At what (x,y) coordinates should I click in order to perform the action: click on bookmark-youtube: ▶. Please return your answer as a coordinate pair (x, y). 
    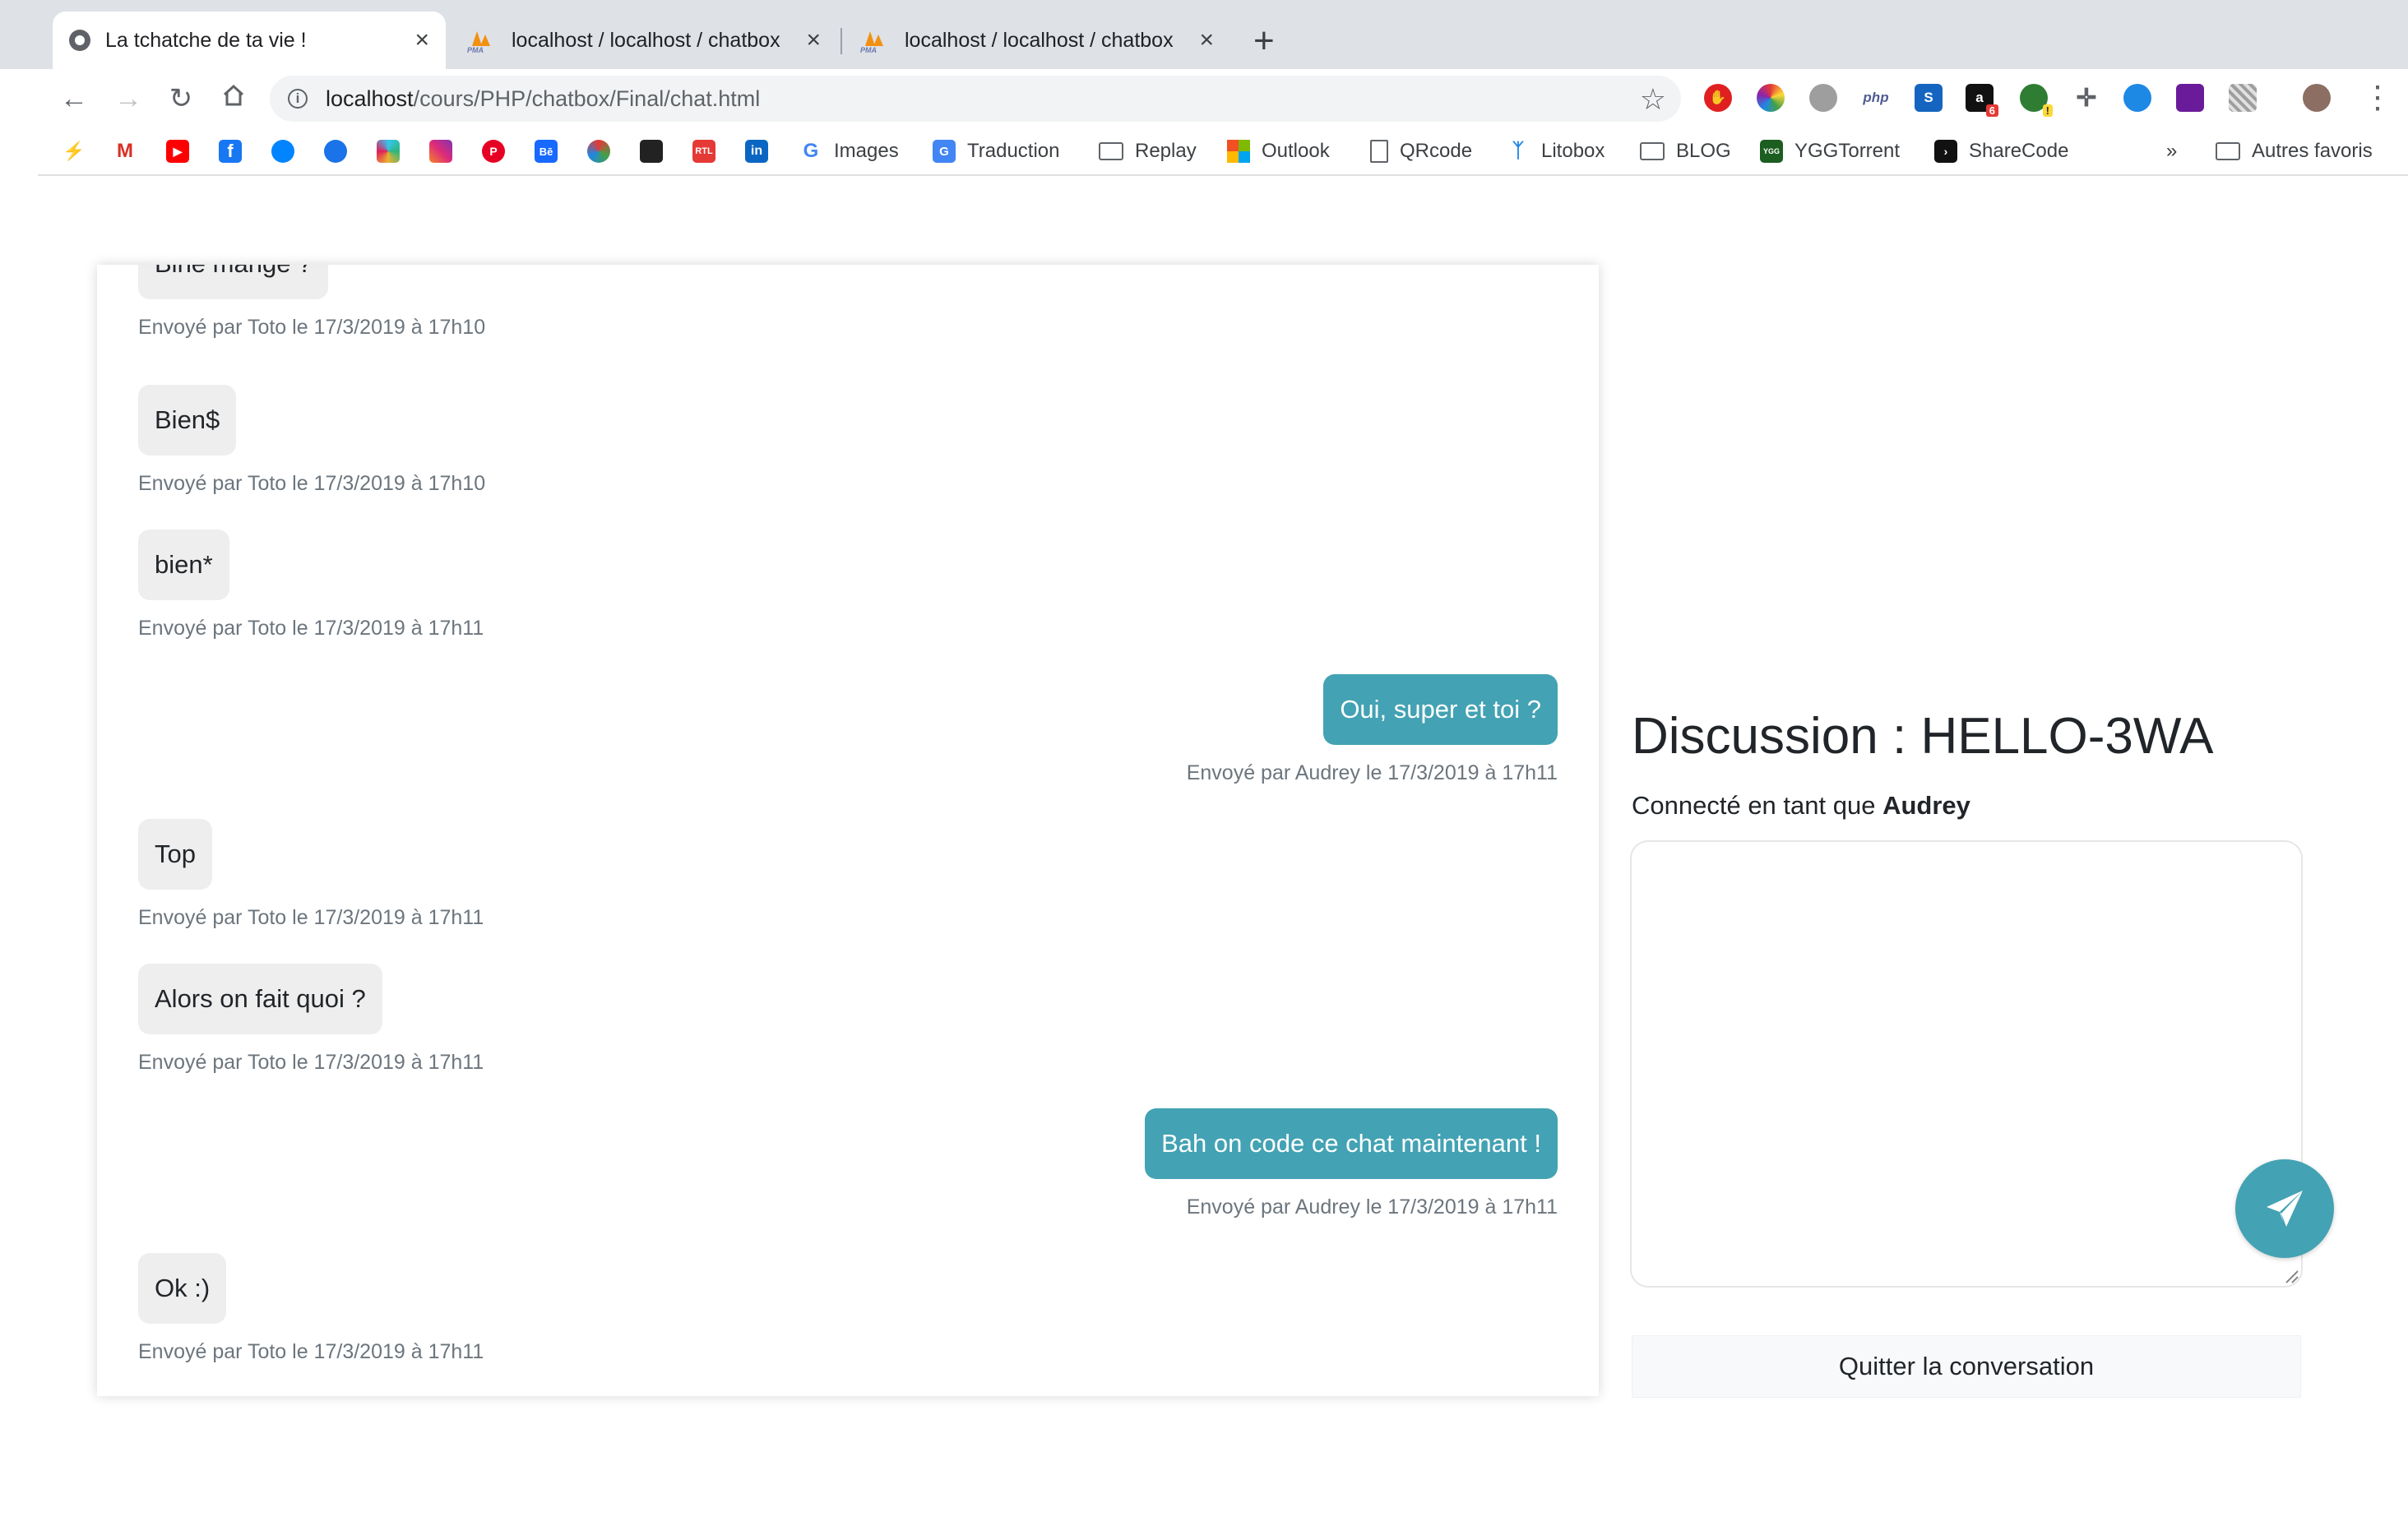
    Looking at the image, I should click on (177, 151).